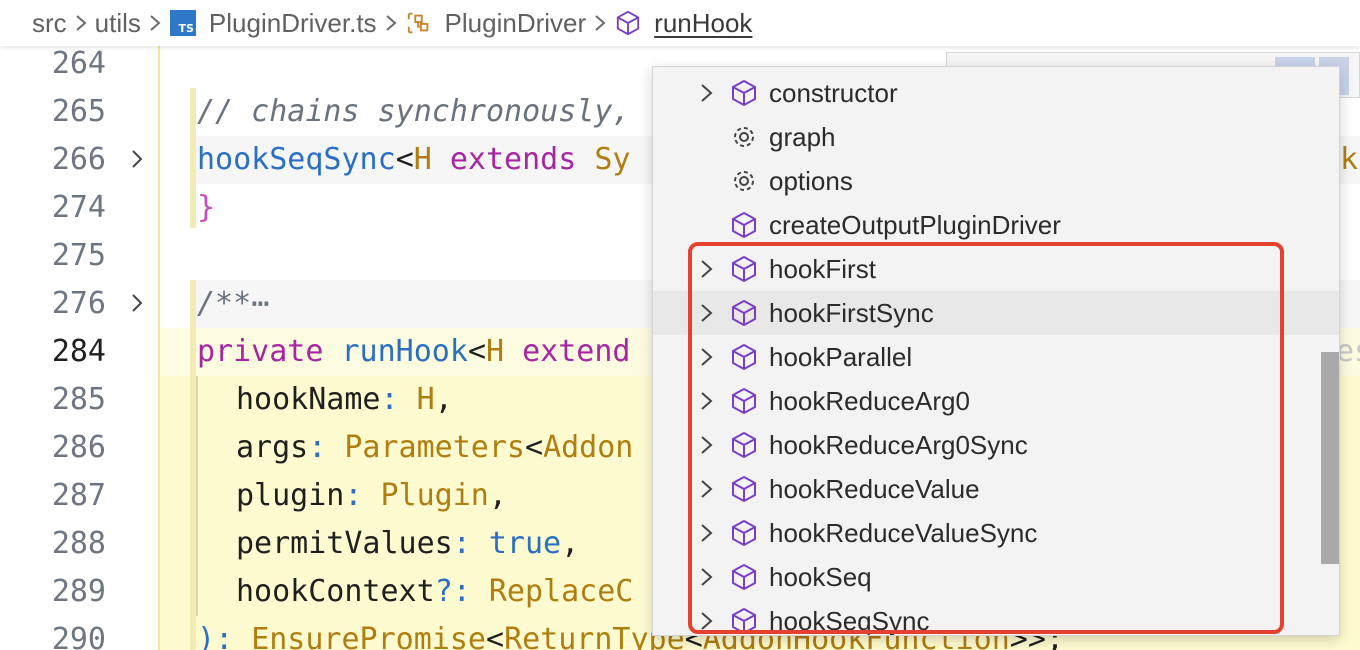 Image resolution: width=1360 pixels, height=650 pixels. What do you see at coordinates (915, 224) in the screenshot?
I see `symbol-label: createOutputPluginDriver` at bounding box center [915, 224].